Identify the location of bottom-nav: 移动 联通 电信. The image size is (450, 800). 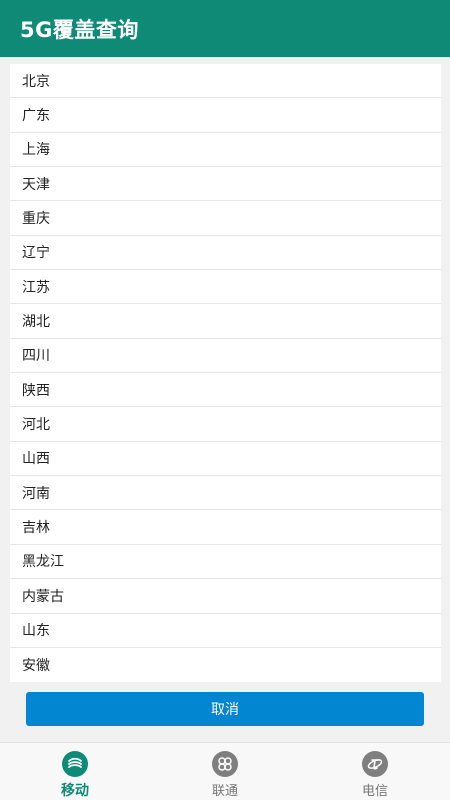
(225, 771).